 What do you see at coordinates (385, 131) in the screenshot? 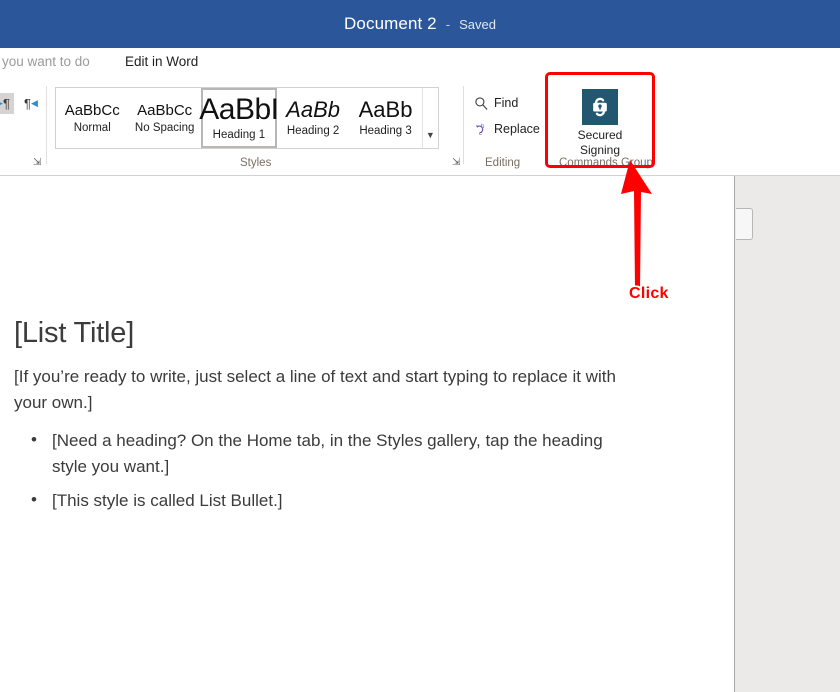
I see `style-label-heading-3: Heading 3` at bounding box center [385, 131].